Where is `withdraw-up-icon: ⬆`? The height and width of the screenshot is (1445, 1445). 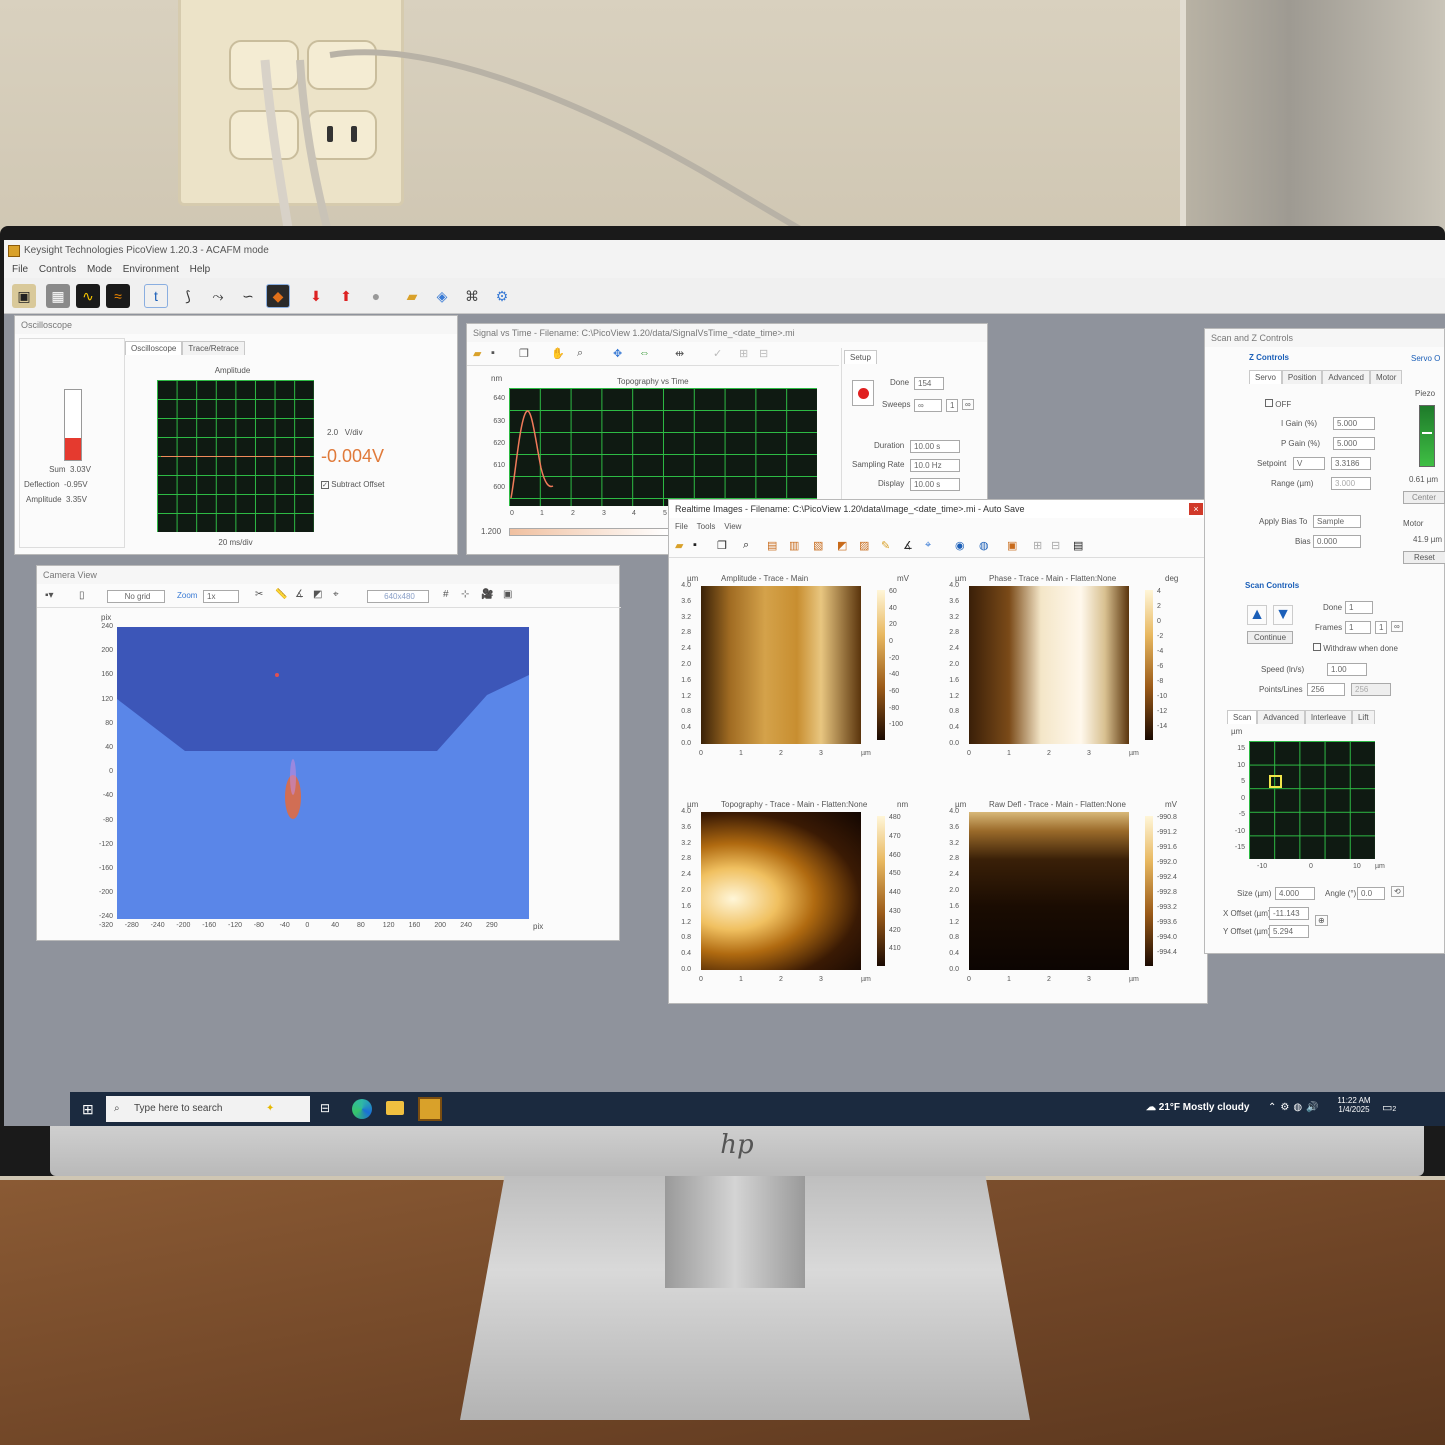 withdraw-up-icon: ⬆ is located at coordinates (346, 296).